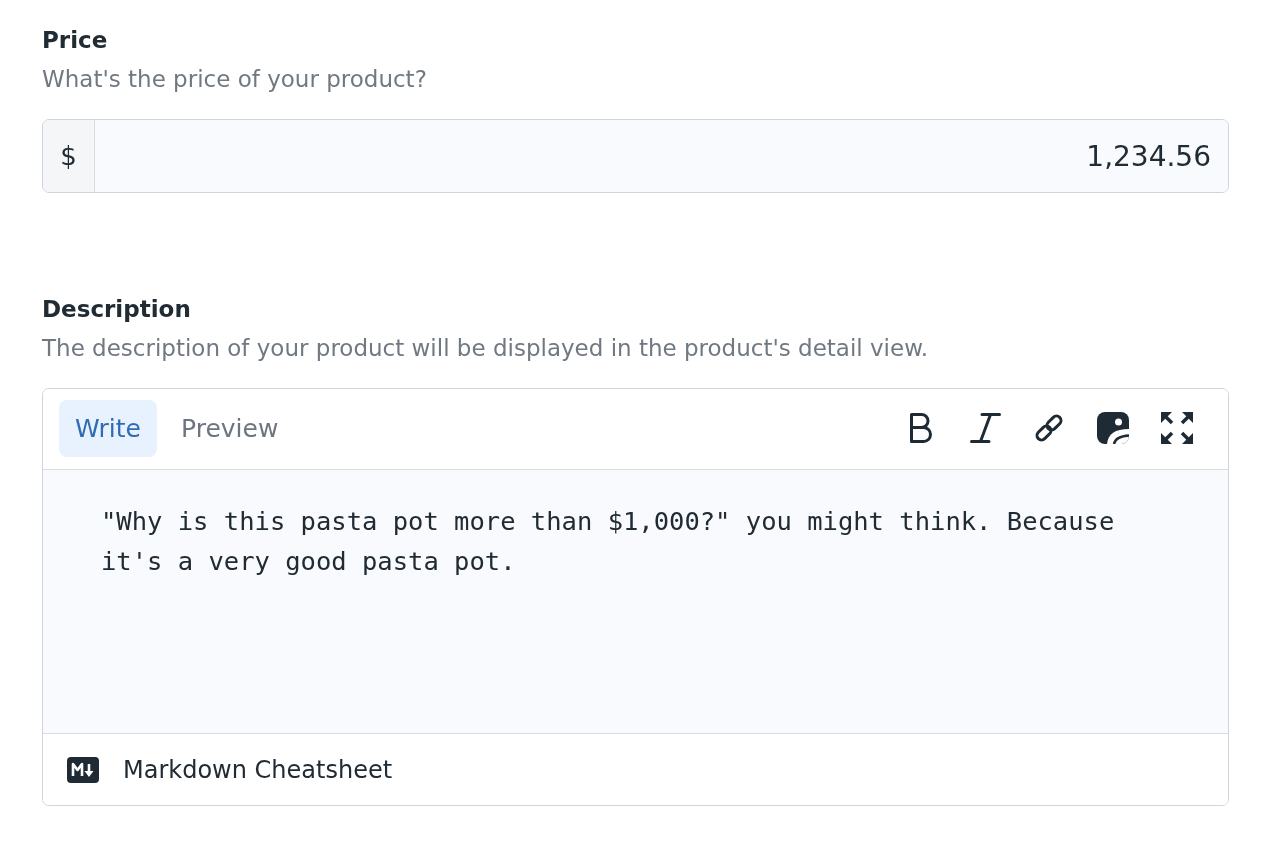 The width and height of the screenshot is (1272, 848). Describe the element at coordinates (235, 79) in the screenshot. I see `field-hint: What's the price of your product?` at that location.